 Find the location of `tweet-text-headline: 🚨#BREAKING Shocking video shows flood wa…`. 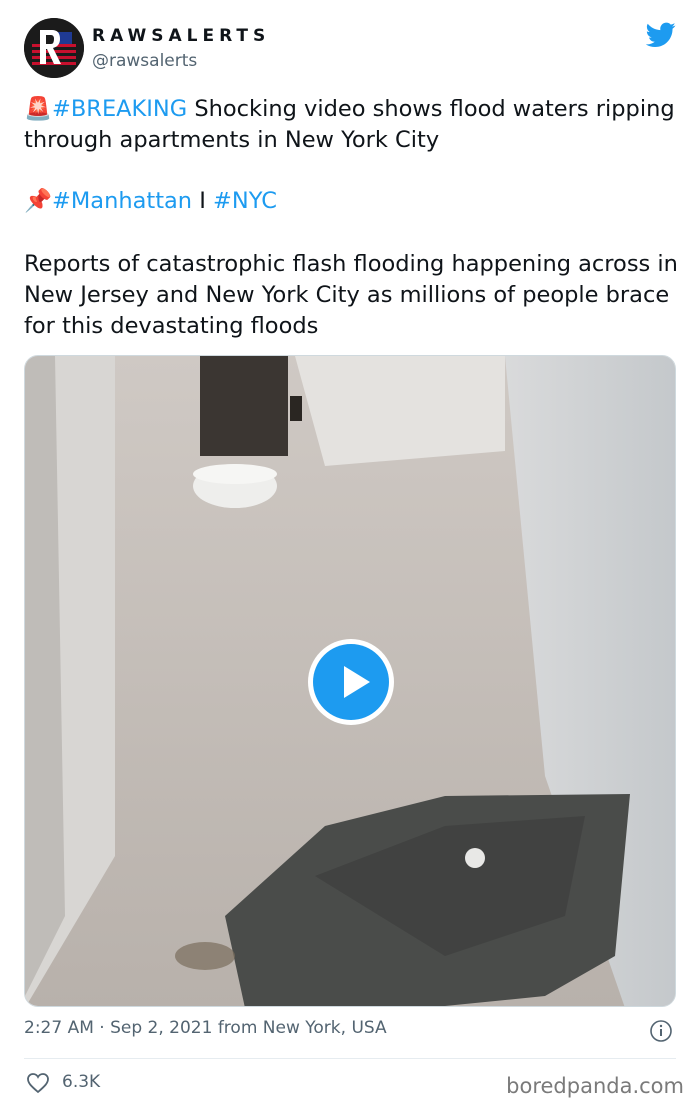

tweet-text-headline: 🚨#BREAKING Shocking video shows flood wa… is located at coordinates (354, 125).